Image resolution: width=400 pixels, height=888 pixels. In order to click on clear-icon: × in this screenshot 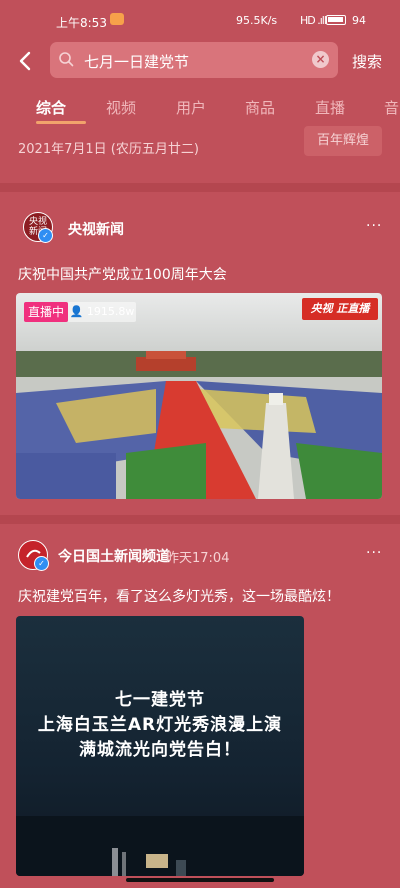, I will do `click(320, 59)`.